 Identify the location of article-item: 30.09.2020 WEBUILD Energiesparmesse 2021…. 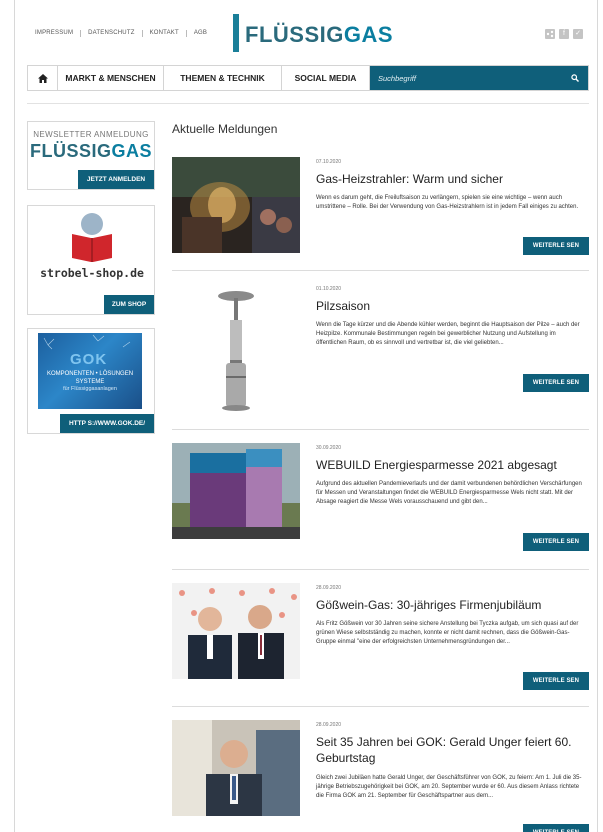
(380, 506).